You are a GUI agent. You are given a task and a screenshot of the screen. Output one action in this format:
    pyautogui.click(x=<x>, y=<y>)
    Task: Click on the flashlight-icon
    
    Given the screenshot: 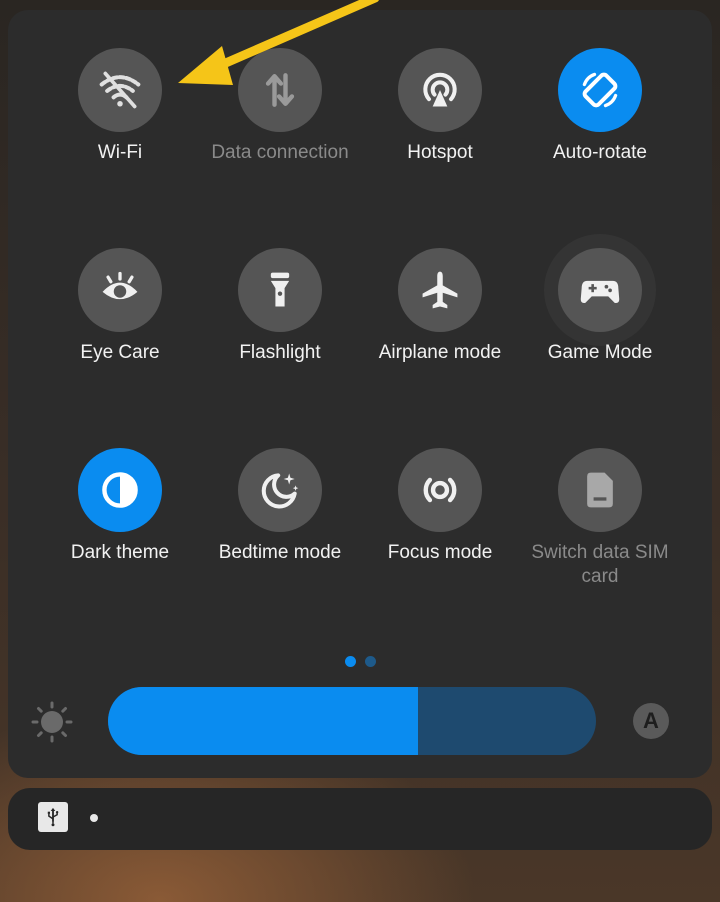 What is the action you would take?
    pyautogui.click(x=280, y=289)
    